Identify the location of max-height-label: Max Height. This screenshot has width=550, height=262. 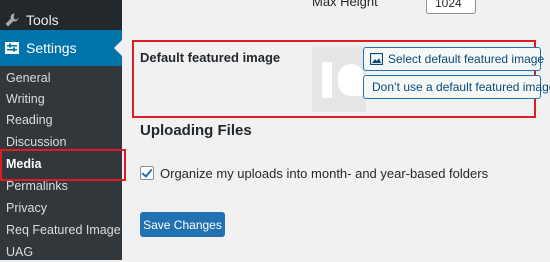
(345, 4).